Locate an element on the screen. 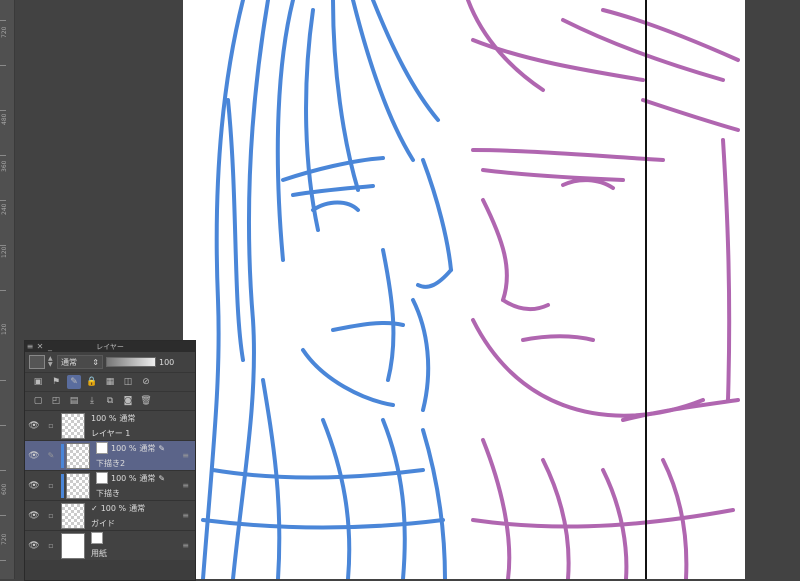  pen-icon: ✎ is located at coordinates (51, 455).